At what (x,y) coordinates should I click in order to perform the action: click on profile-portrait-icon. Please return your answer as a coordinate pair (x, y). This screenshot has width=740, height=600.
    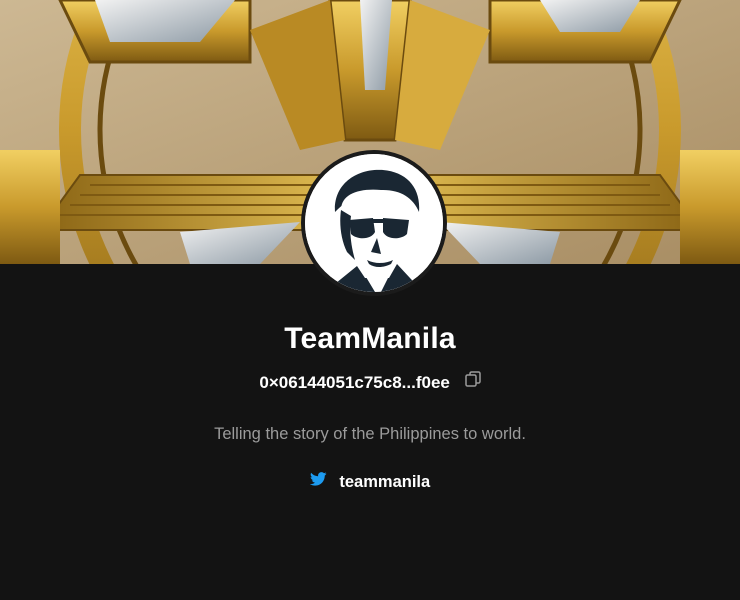
    Looking at the image, I should click on (374, 223).